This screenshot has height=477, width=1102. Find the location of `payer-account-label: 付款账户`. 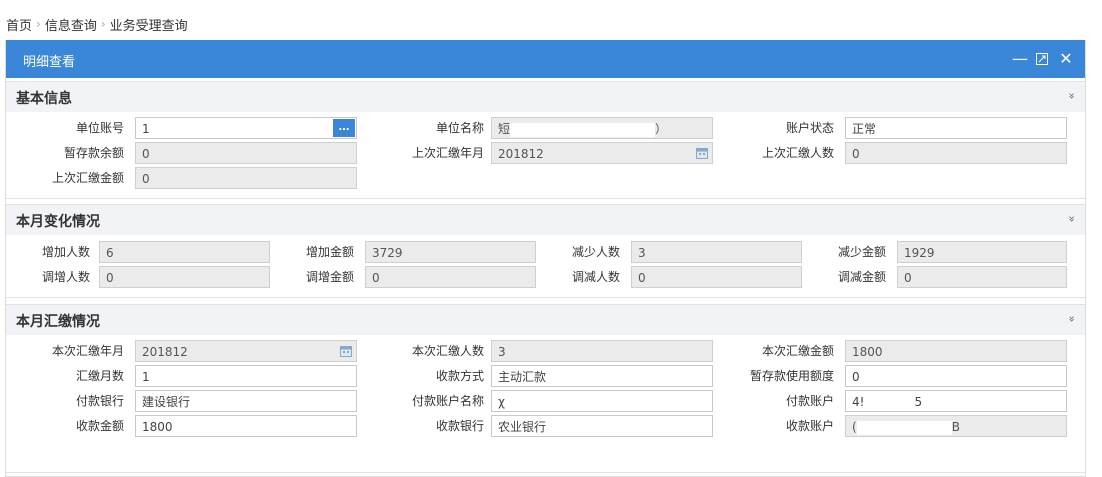

payer-account-label: 付款账户 is located at coordinates (809, 401).